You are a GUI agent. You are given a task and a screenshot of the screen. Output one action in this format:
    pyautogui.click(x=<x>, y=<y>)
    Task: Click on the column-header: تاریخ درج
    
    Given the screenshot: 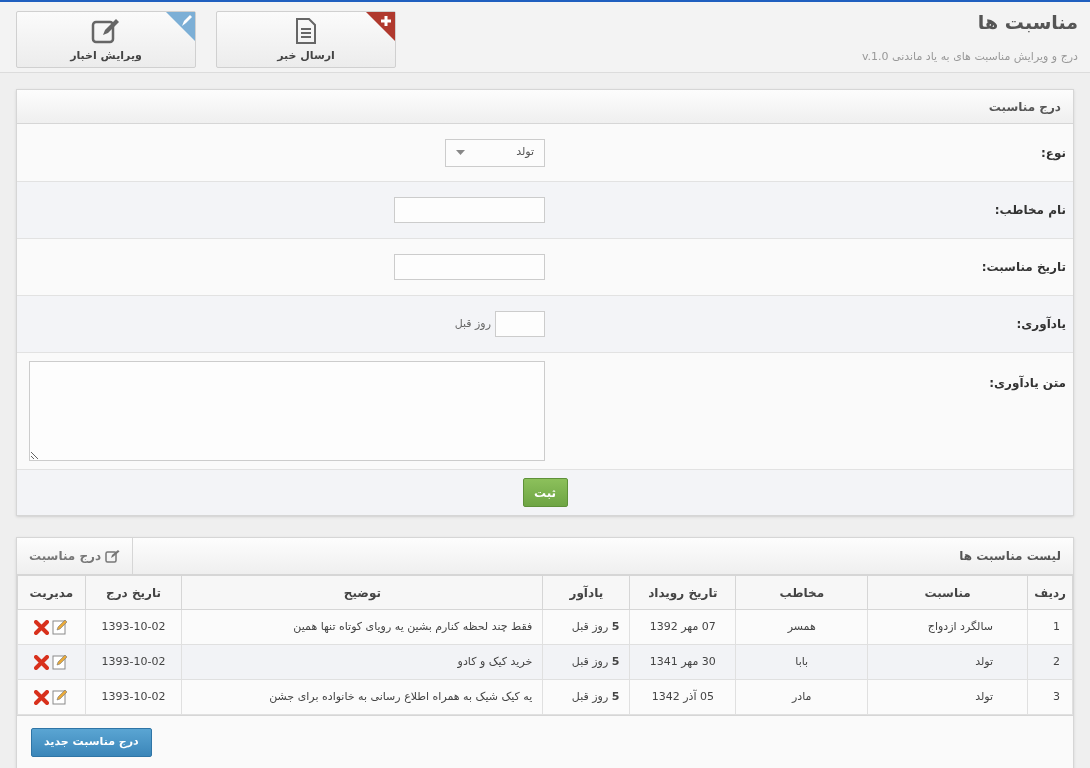 What is the action you would take?
    pyautogui.click(x=133, y=592)
    